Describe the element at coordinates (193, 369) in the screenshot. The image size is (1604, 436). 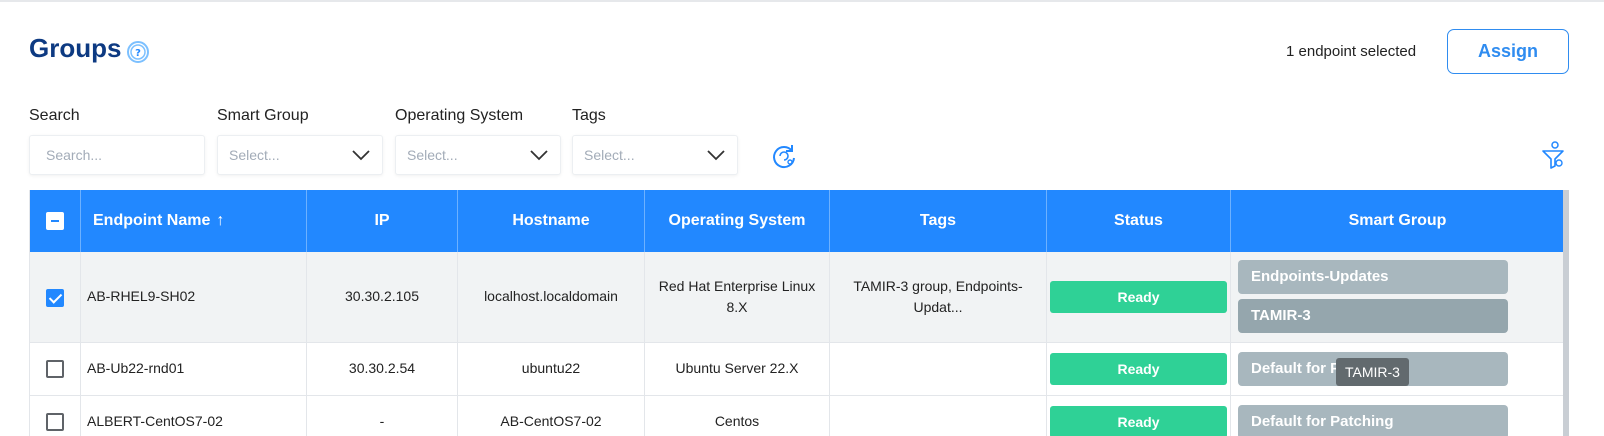
I see `endpoint-name-cell: AB-Ub22-rnd01` at that location.